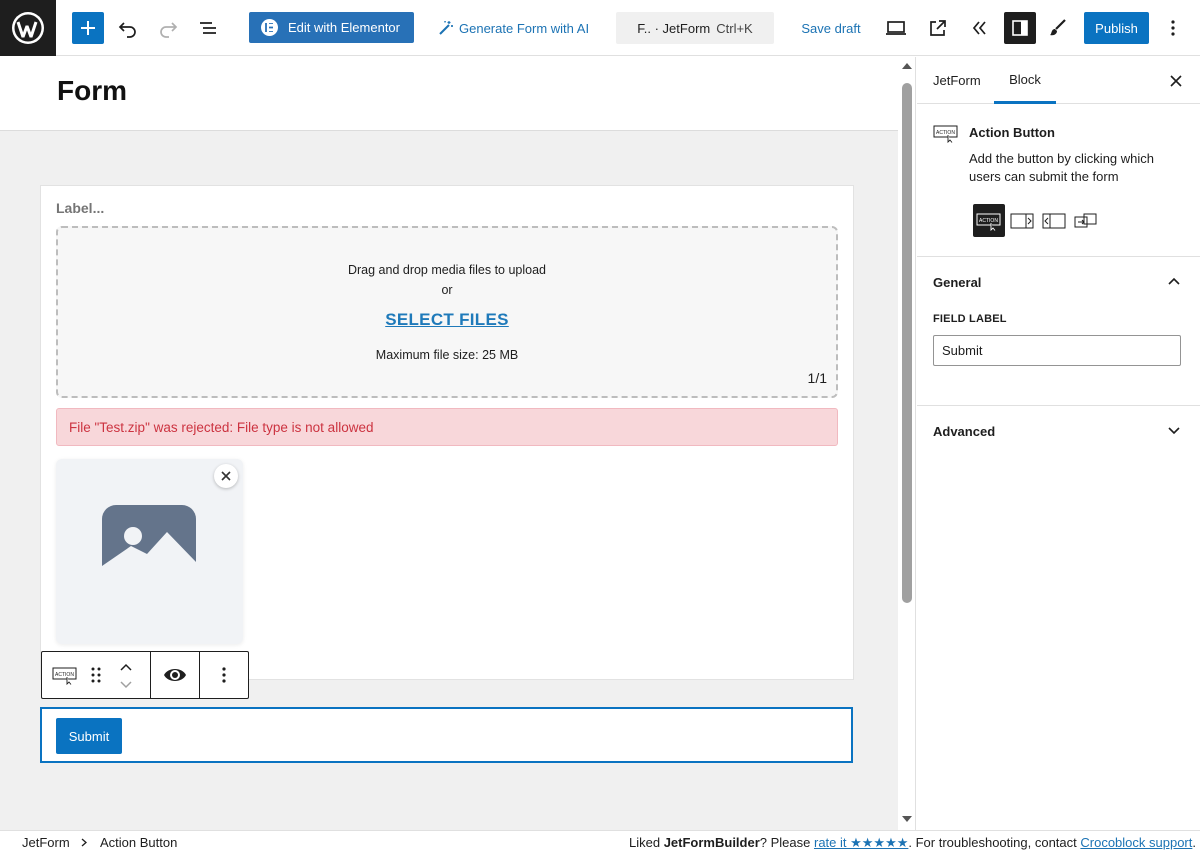 This screenshot has height=852, width=1200. I want to click on canvas-scrollbar, so click(907, 443).